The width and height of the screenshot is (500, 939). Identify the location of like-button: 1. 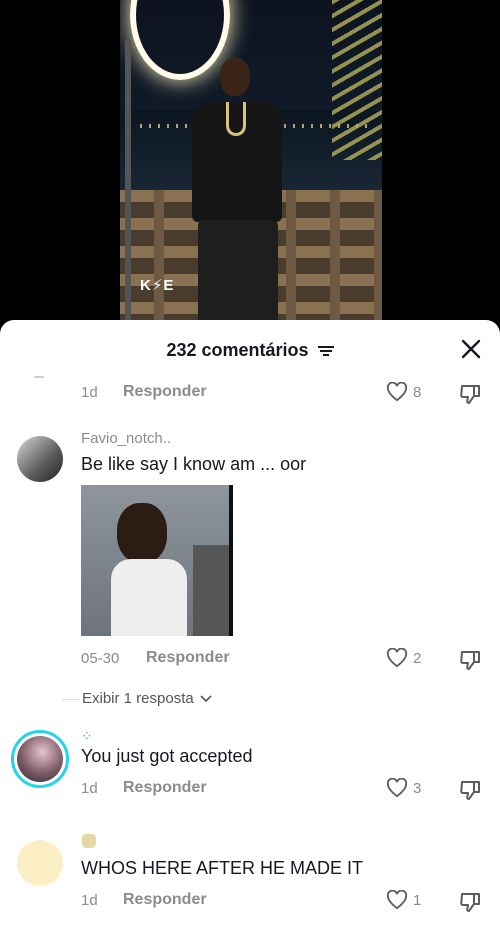
(403, 900).